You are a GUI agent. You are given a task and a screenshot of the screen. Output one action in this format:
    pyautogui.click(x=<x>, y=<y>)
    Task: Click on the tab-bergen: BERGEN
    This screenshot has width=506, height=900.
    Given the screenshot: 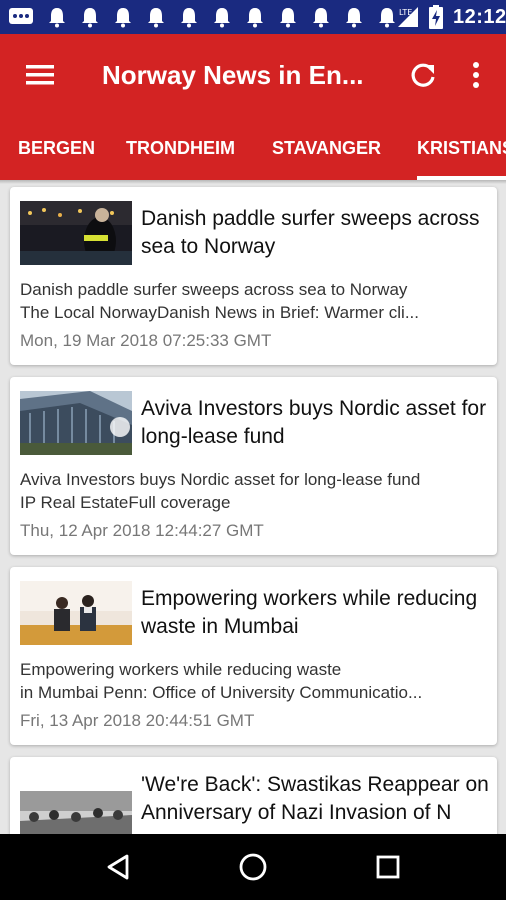 What is the action you would take?
    pyautogui.click(x=56, y=148)
    